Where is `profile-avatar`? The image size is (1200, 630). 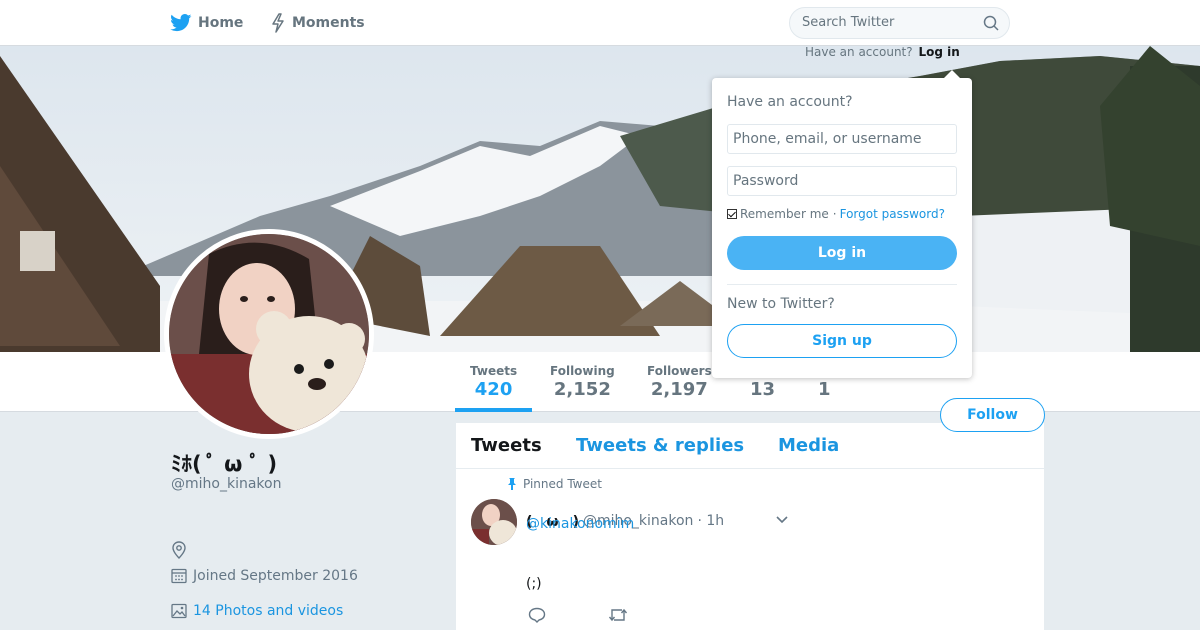
profile-avatar is located at coordinates (269, 334).